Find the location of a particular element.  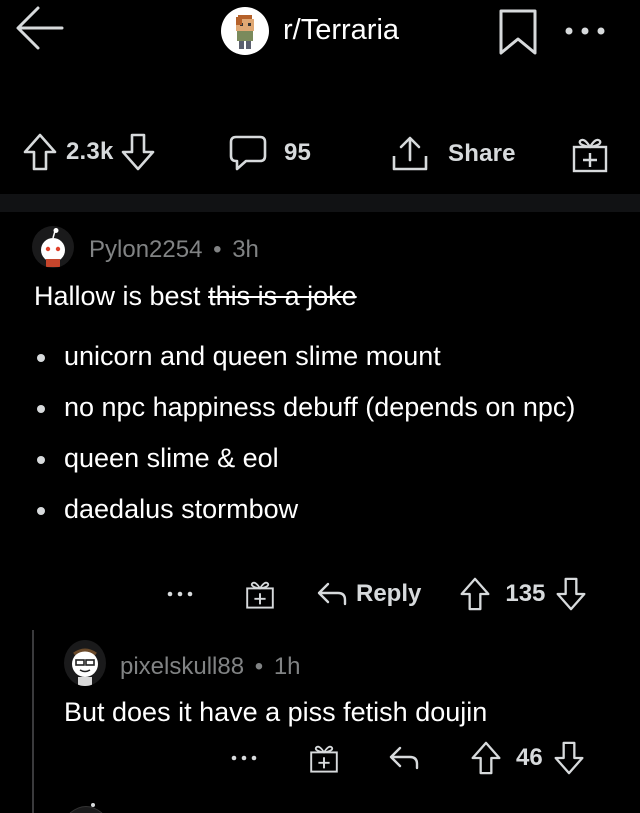

subreddit-avatar is located at coordinates (245, 31).